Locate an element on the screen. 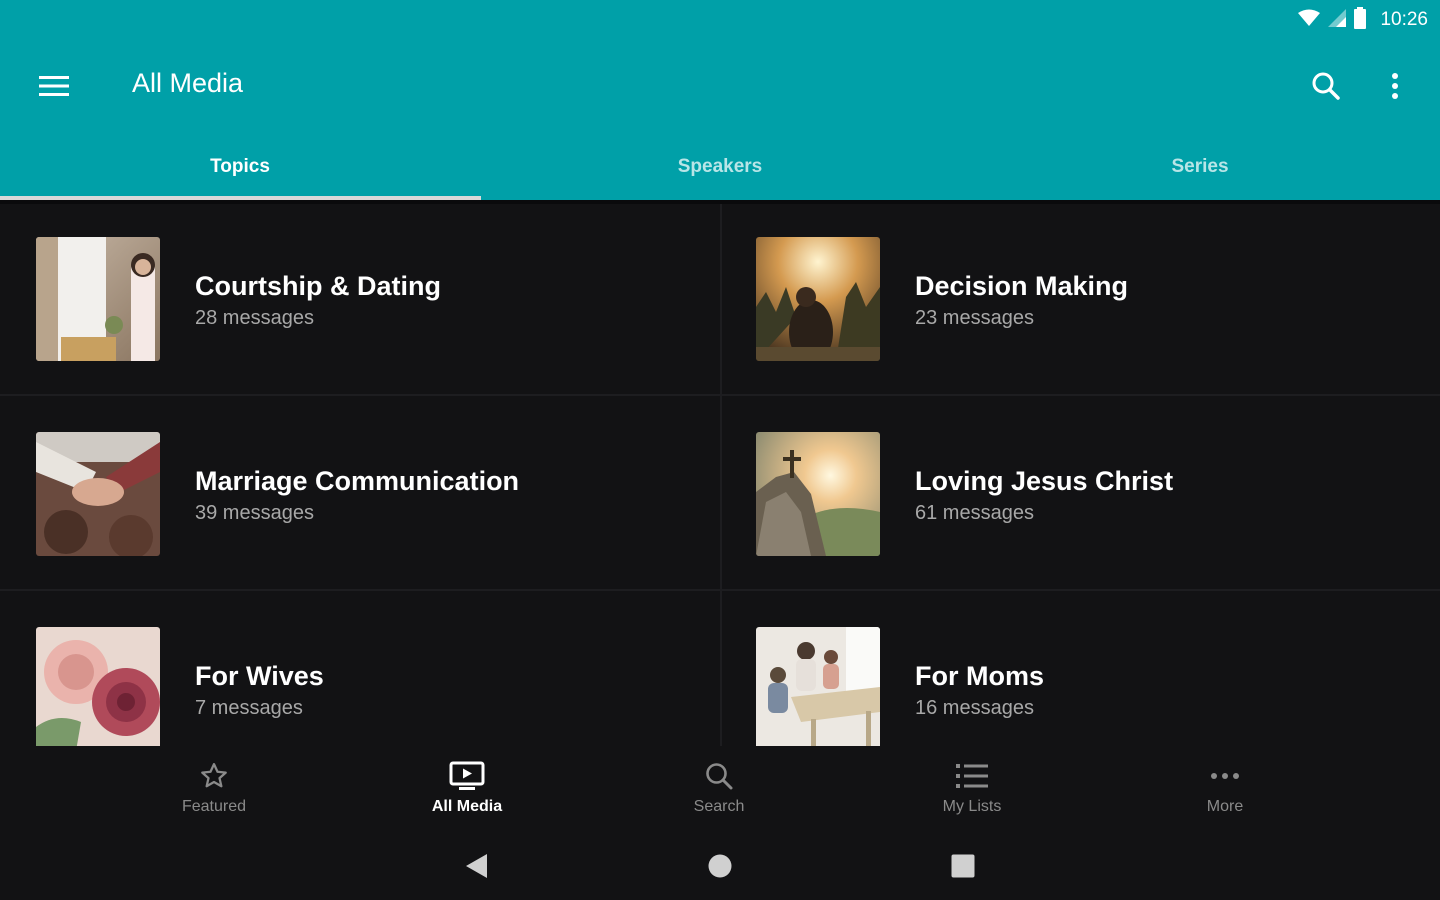 The height and width of the screenshot is (900, 1440). topic-card-for-moms: For Moms 16 messages is located at coordinates (1080, 670).